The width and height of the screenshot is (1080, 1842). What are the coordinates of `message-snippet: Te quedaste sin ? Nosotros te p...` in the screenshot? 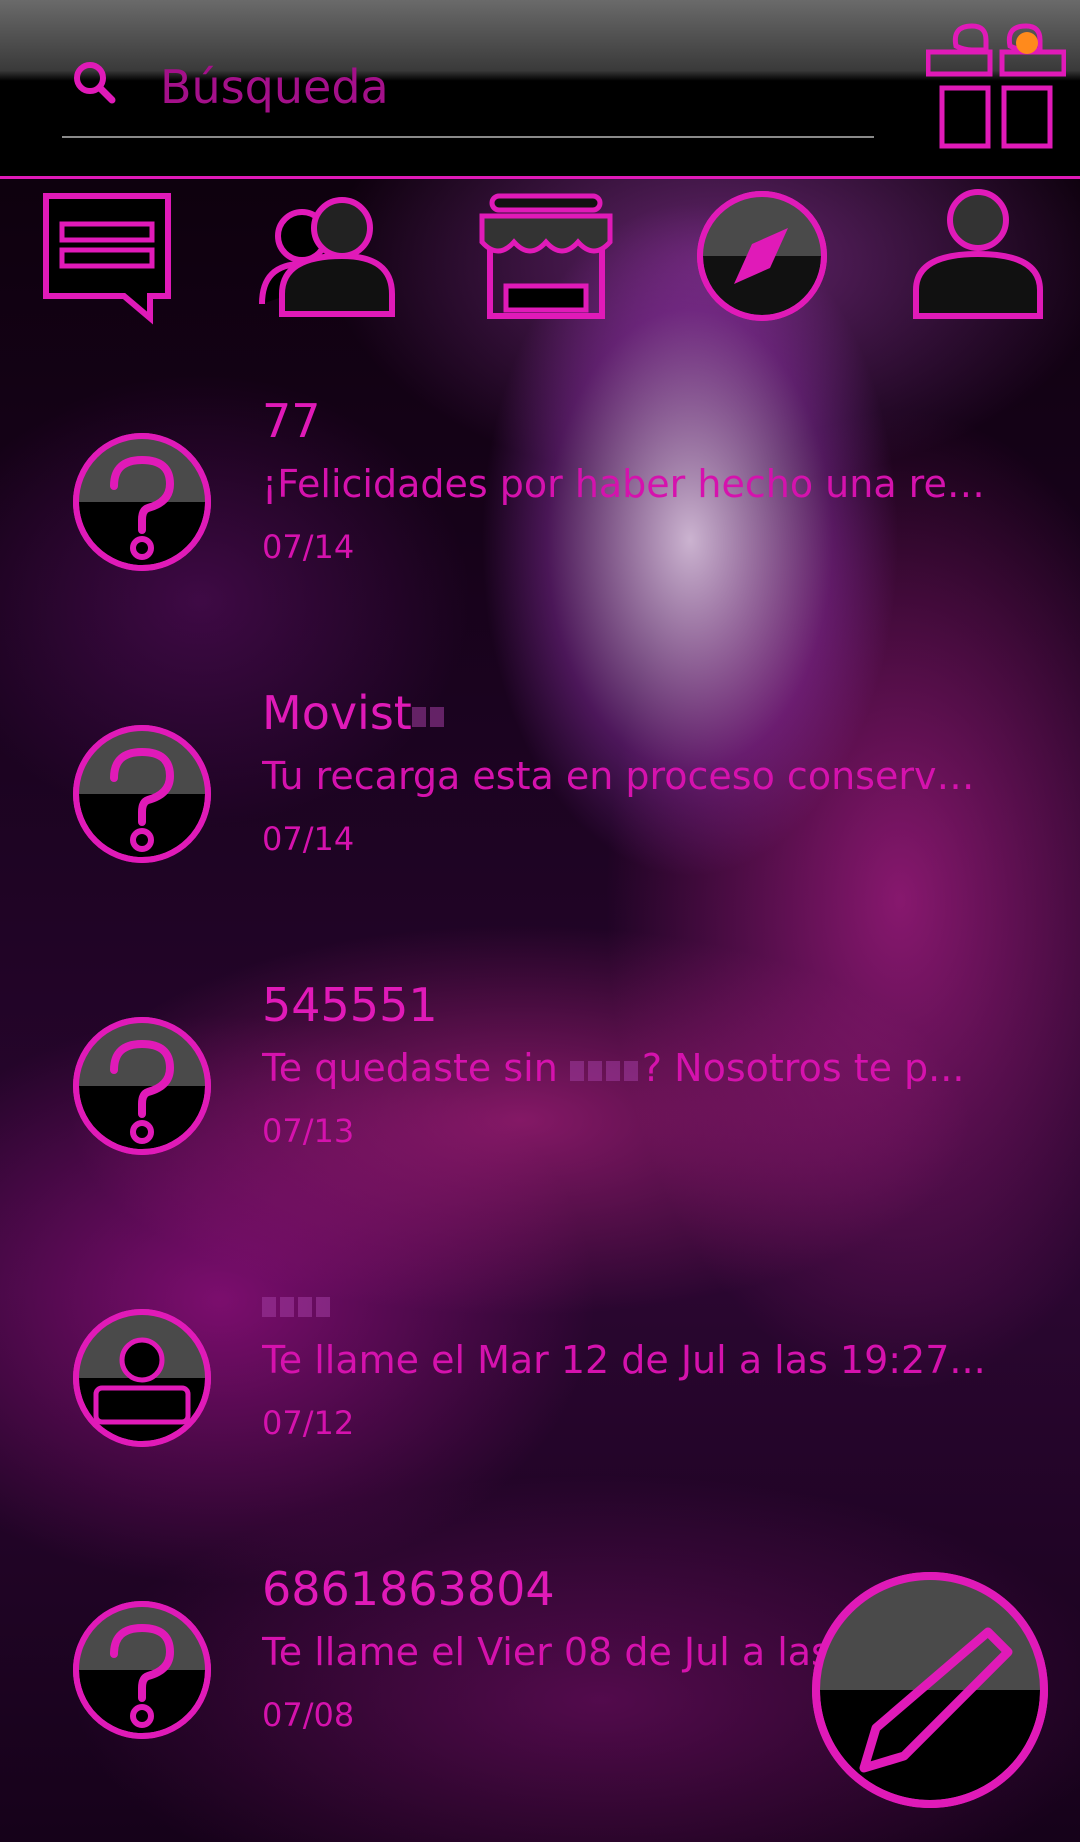 It's located at (613, 1068).